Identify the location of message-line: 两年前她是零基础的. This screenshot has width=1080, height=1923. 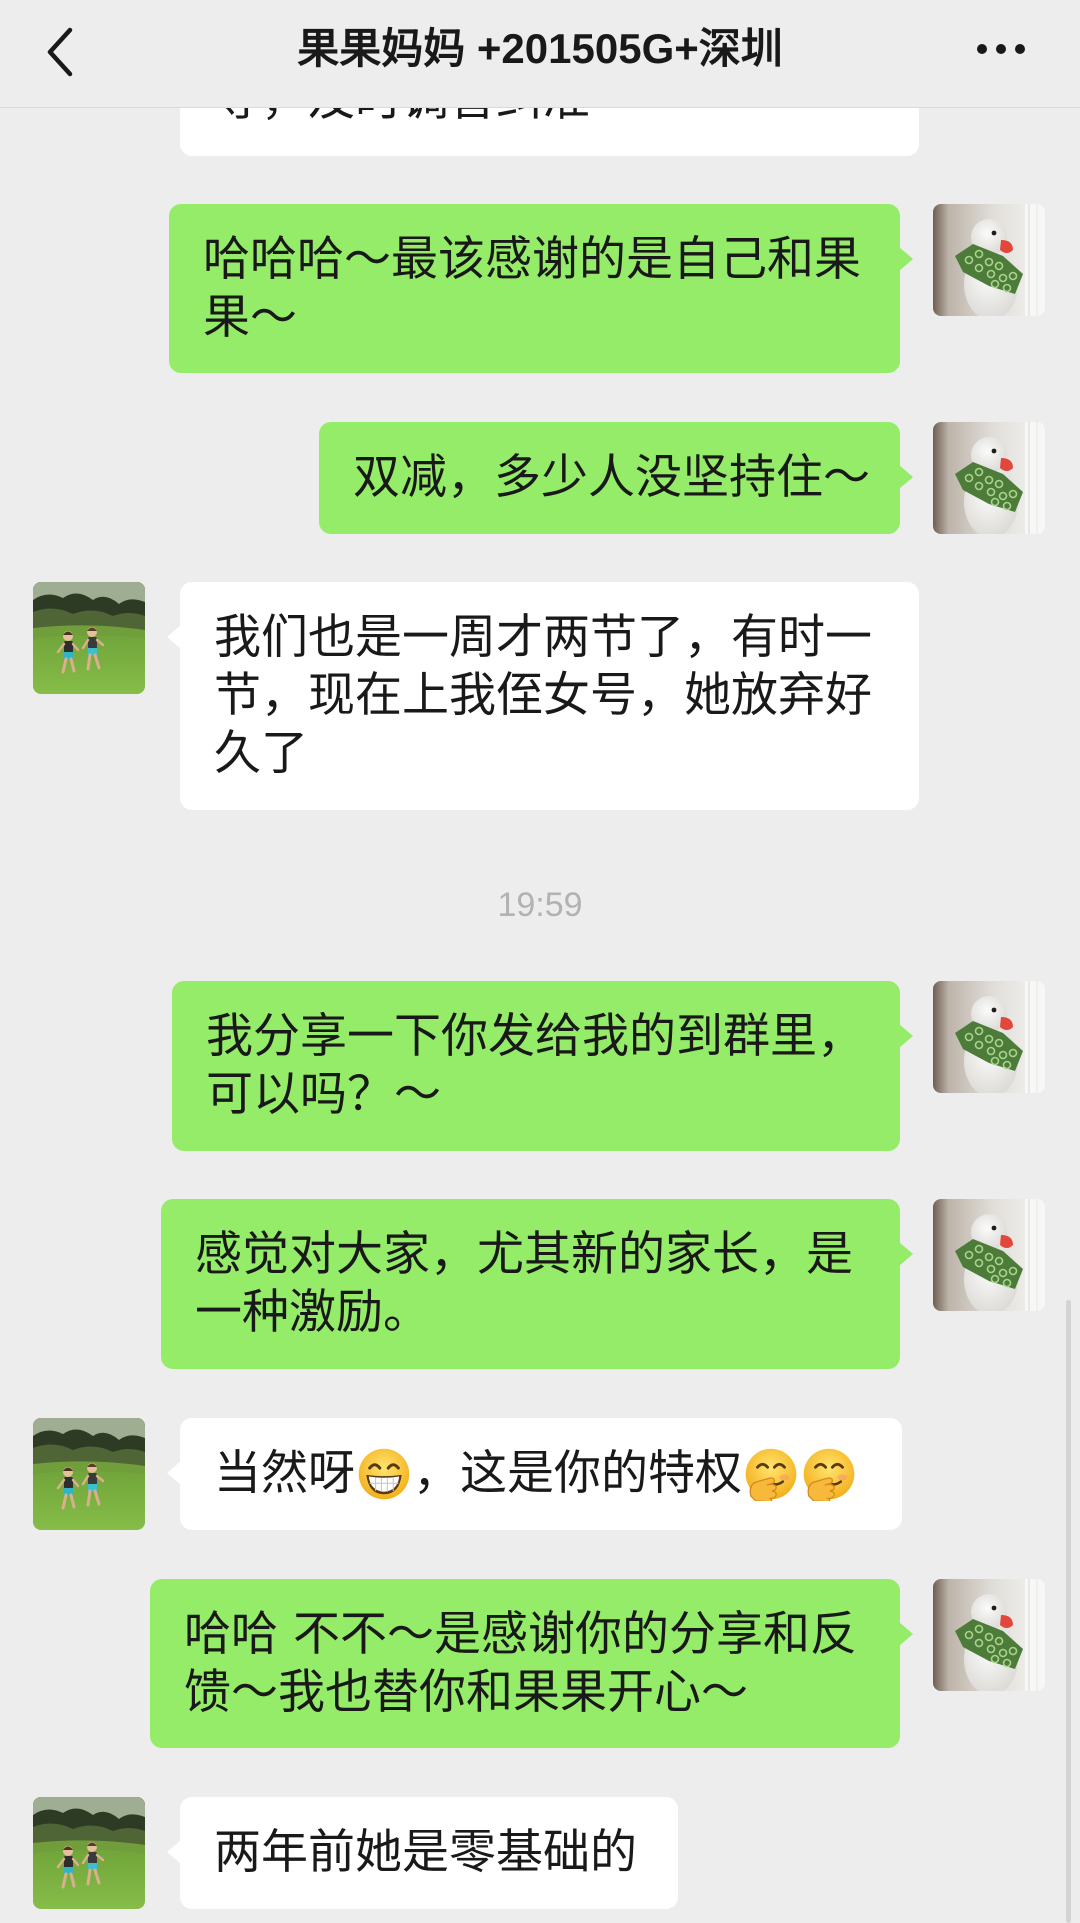
(425, 1852).